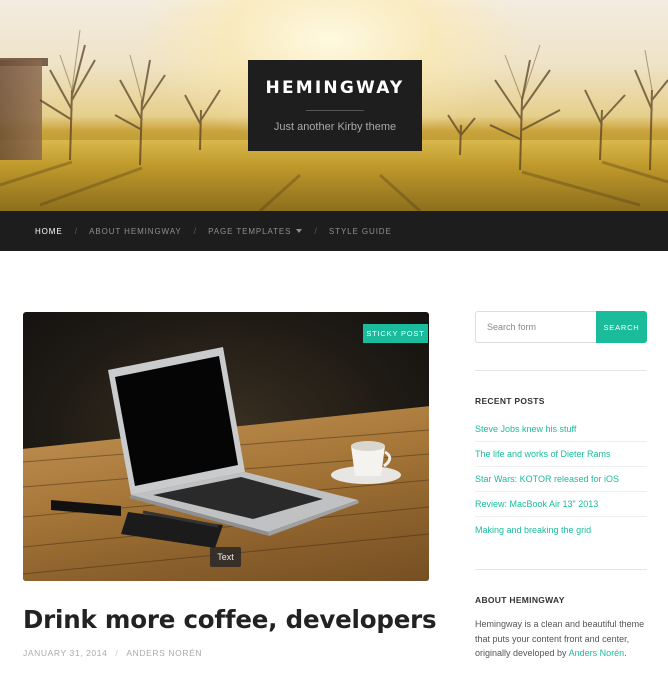 Image resolution: width=668 pixels, height=675 pixels. Describe the element at coordinates (335, 127) in the screenshot. I see `site-tagline: Just another Kirby theme` at that location.